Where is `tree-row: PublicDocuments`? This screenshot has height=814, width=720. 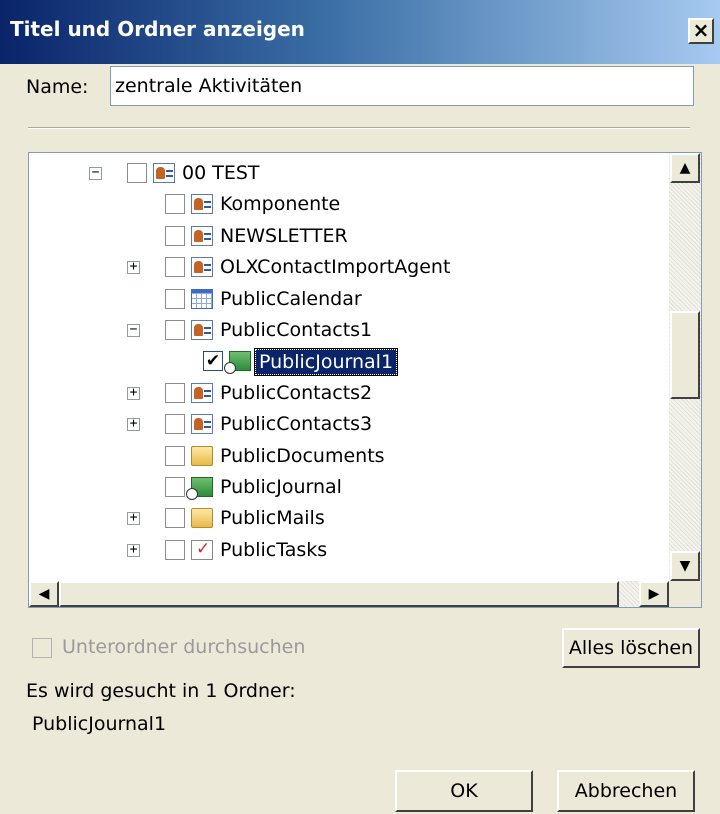
tree-row: PublicDocuments is located at coordinates (349, 457).